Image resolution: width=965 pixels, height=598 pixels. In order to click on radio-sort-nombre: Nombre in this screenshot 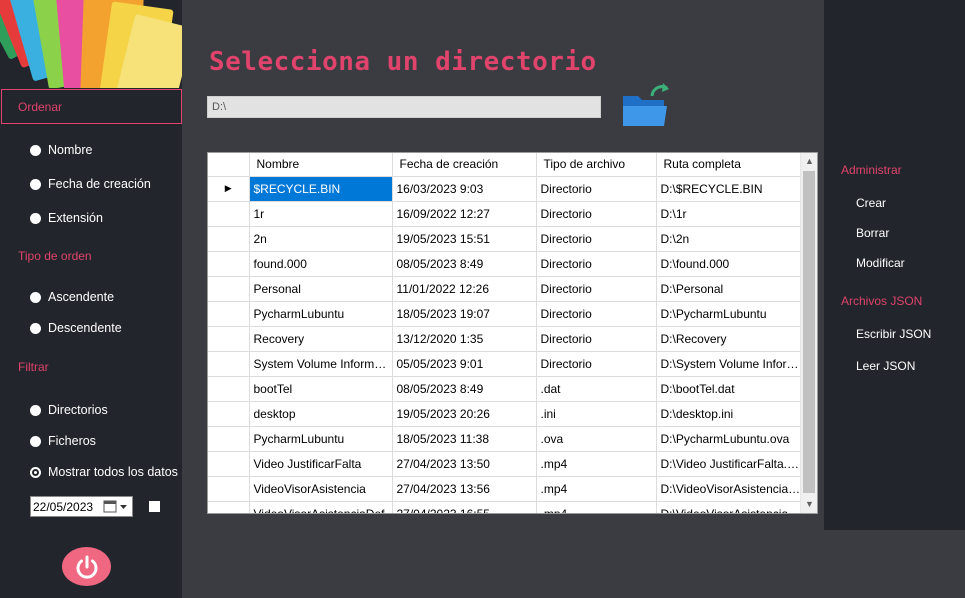, I will do `click(61, 150)`.